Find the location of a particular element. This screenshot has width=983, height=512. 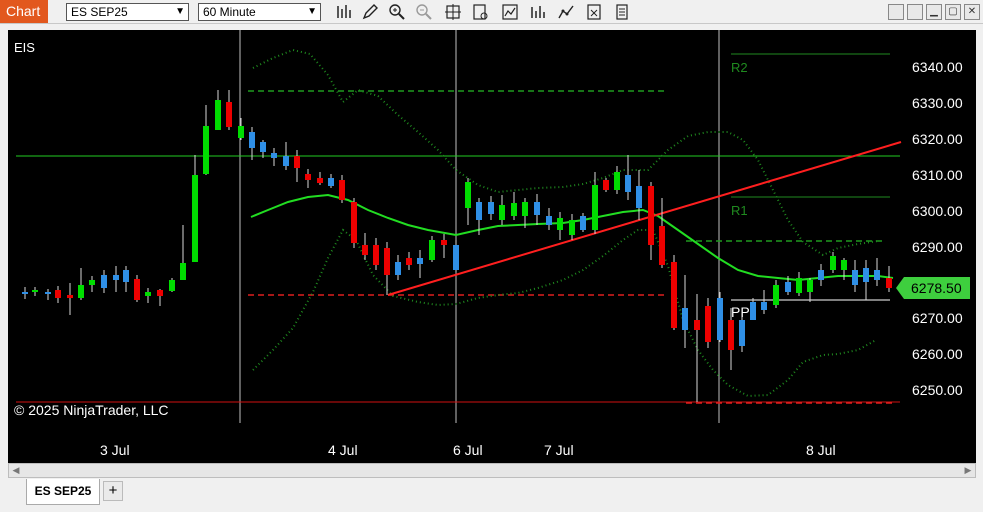

zoom-in-icon is located at coordinates (397, 12).